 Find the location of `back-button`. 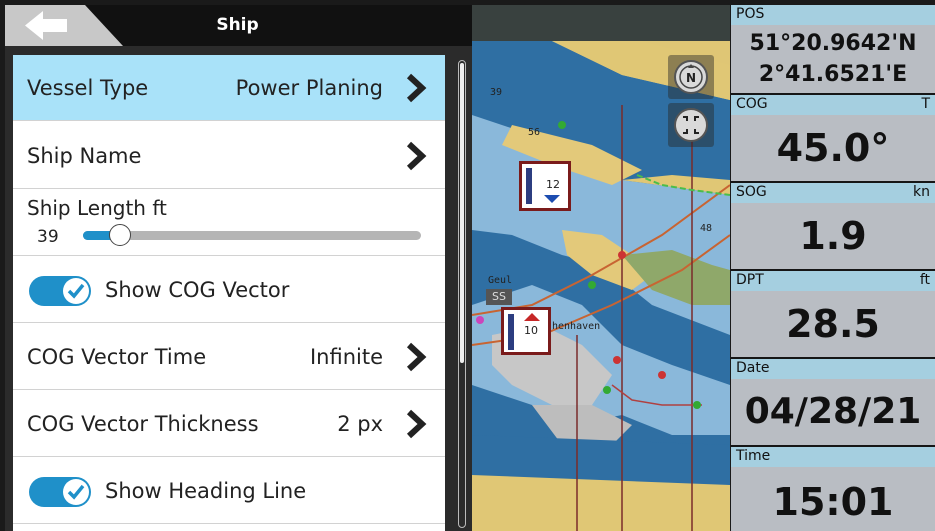

back-button is located at coordinates (64, 25).